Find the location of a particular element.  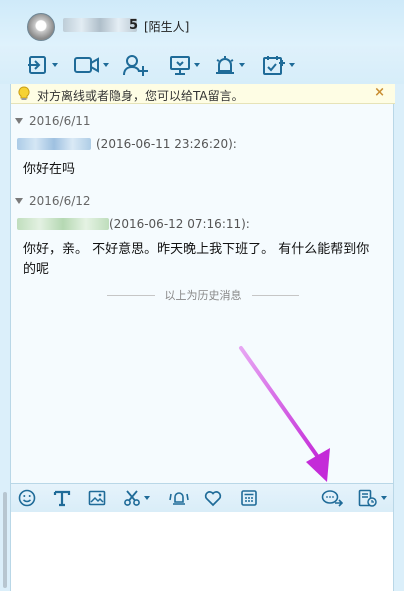

font-button is located at coordinates (62, 498).